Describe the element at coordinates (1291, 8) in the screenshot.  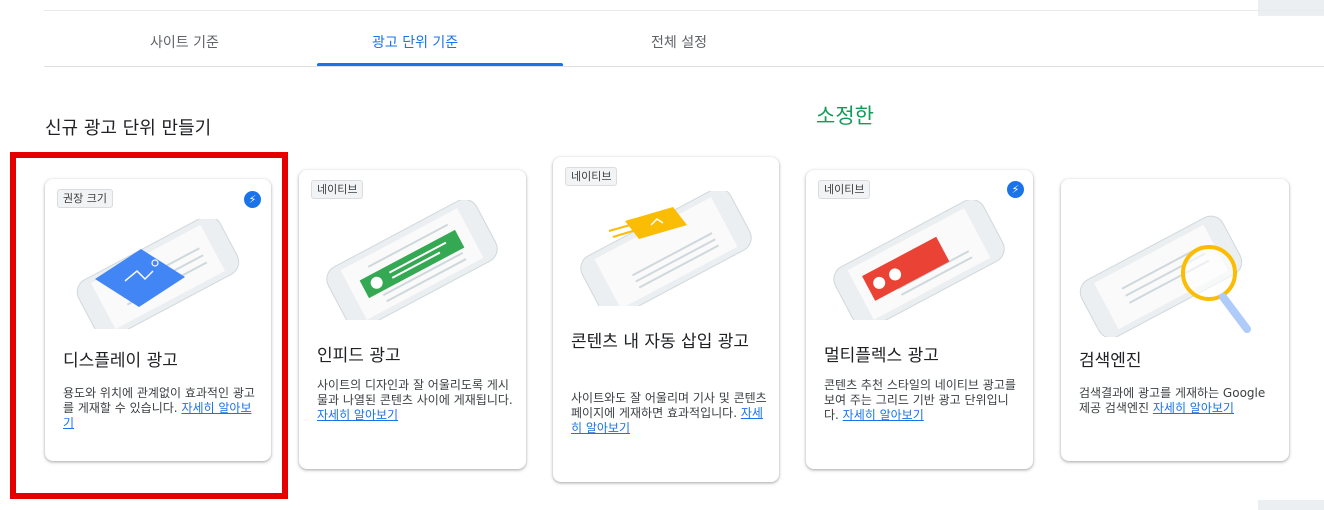
I see `scrollbar-top` at that location.